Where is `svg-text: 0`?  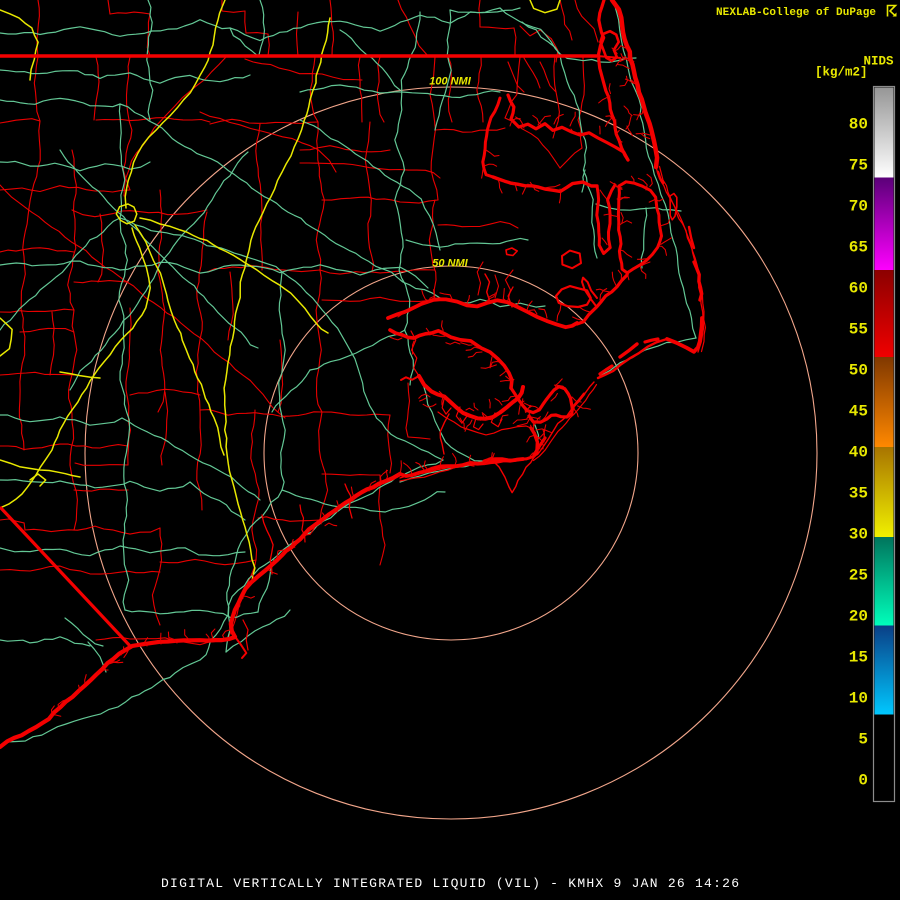 svg-text: 0 is located at coordinates (863, 781).